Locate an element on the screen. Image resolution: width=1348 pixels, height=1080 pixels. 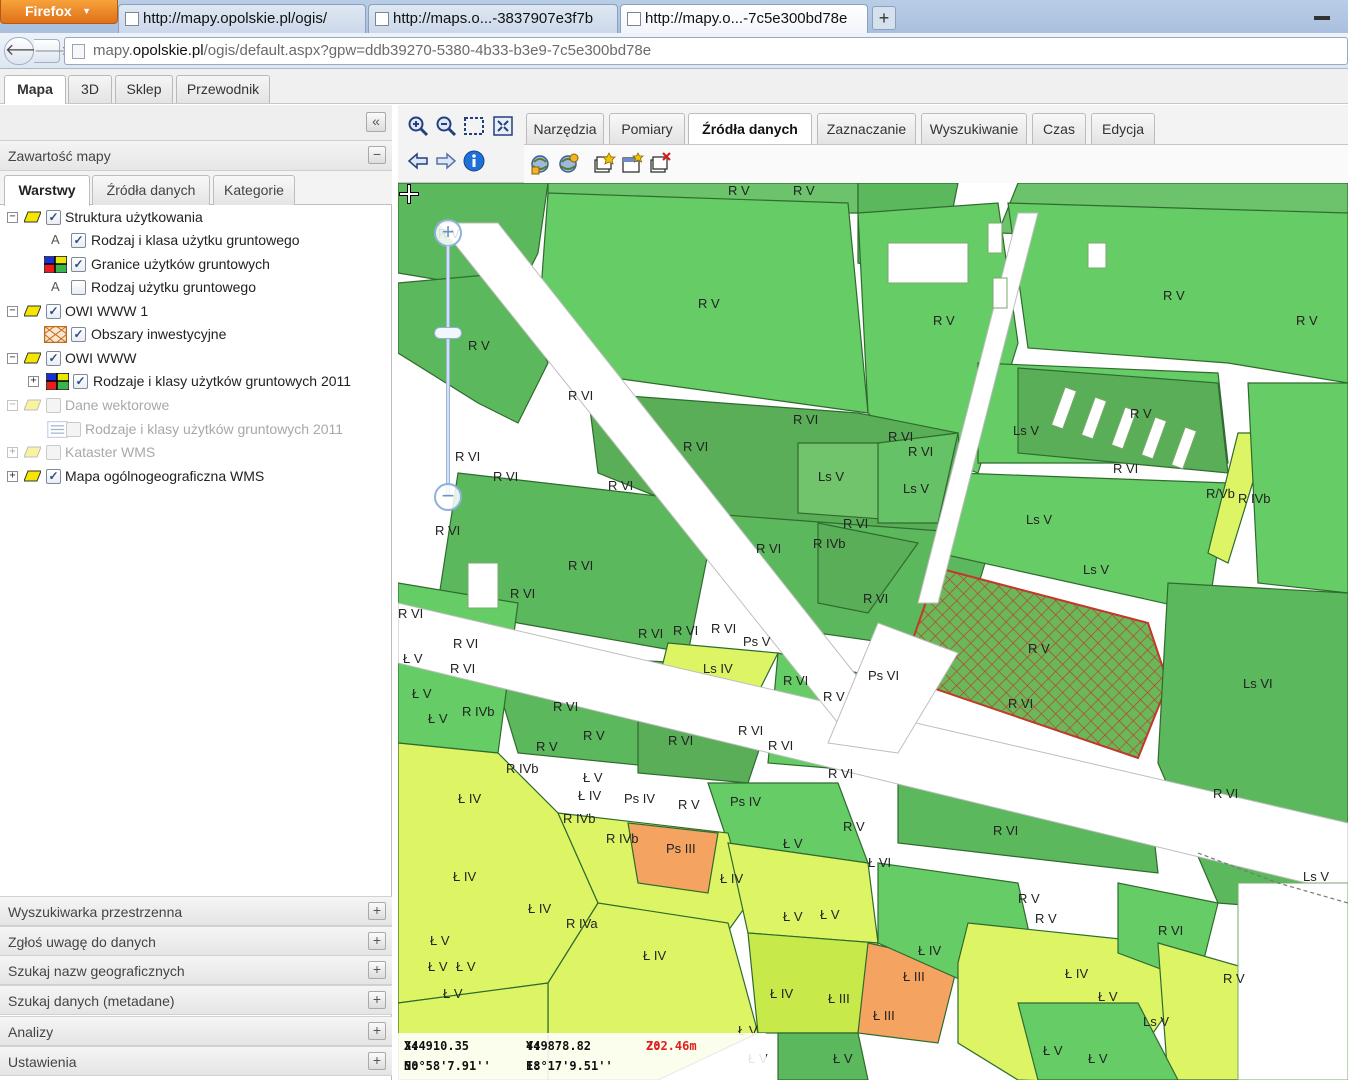
minimize-button is located at coordinates (1322, 15).